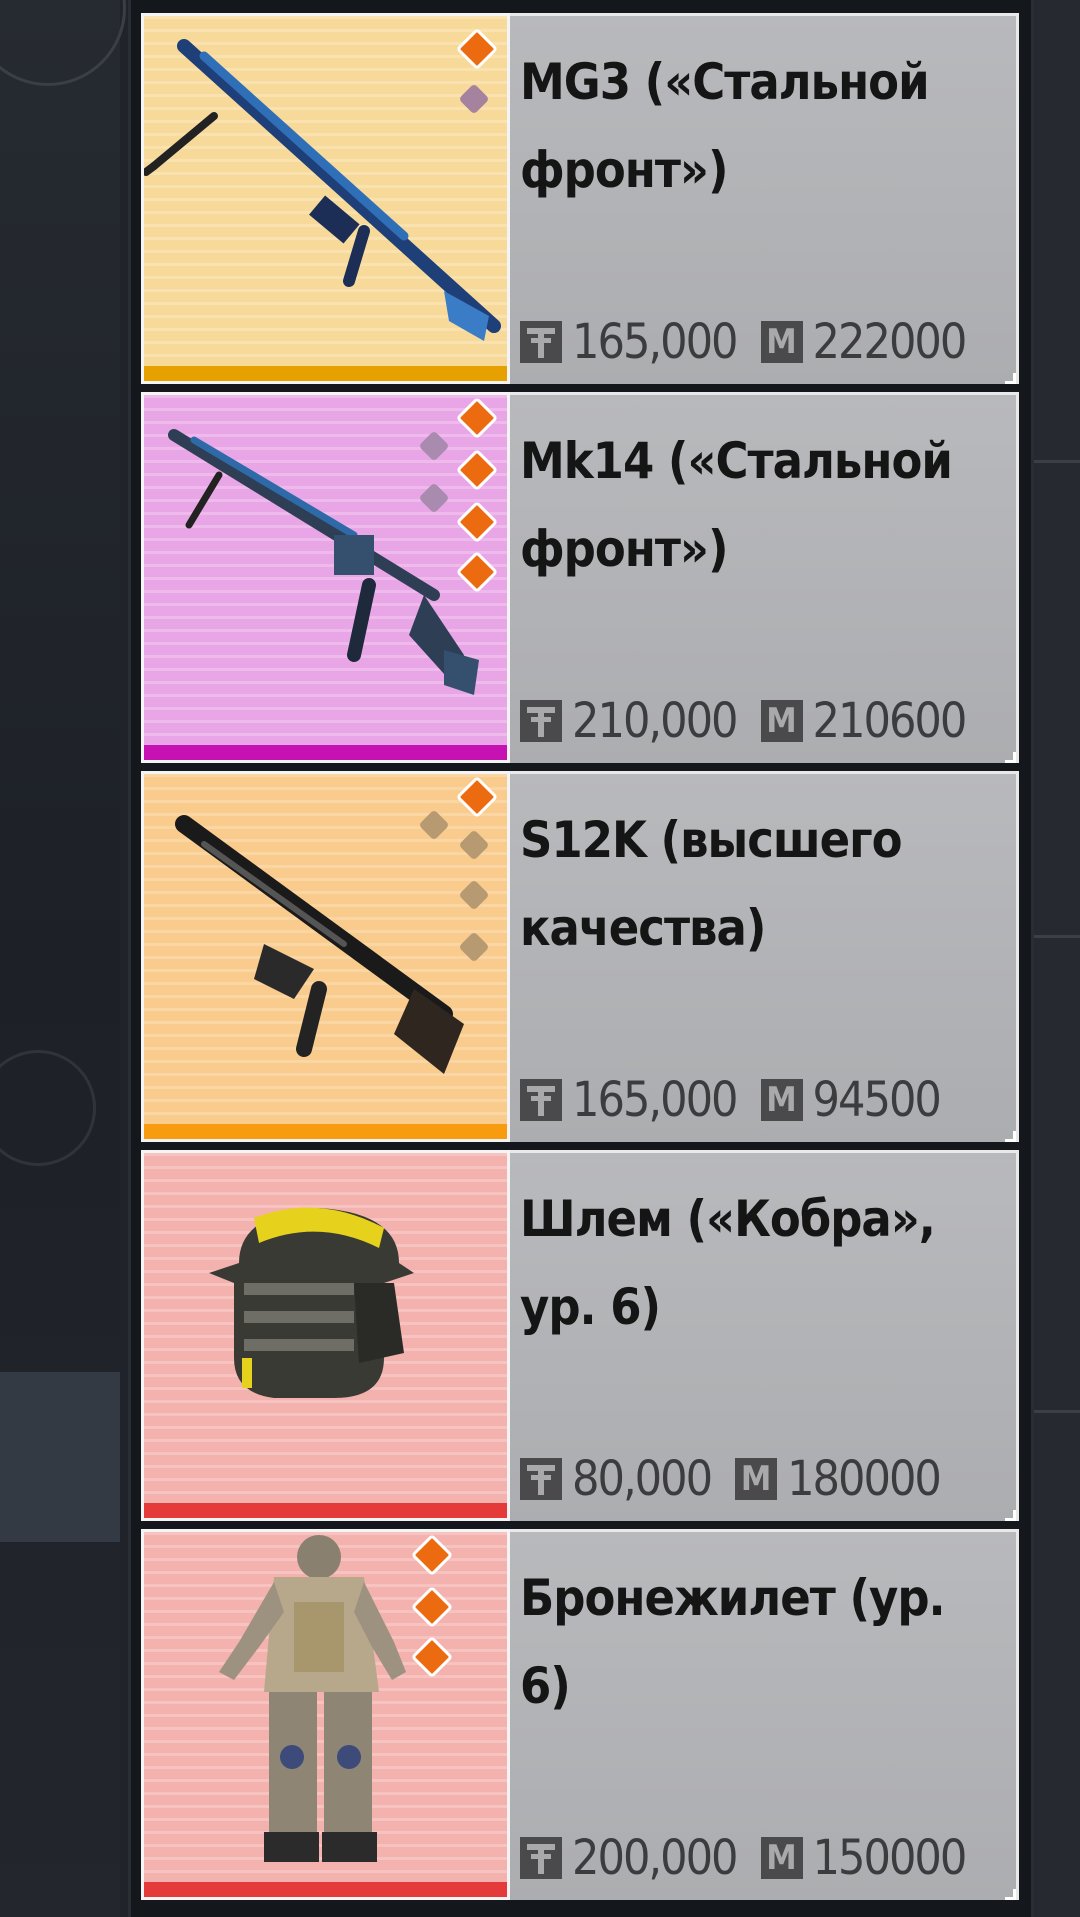  I want to click on item-name: Mk14 («Стальной фронт»), so click(736, 505).